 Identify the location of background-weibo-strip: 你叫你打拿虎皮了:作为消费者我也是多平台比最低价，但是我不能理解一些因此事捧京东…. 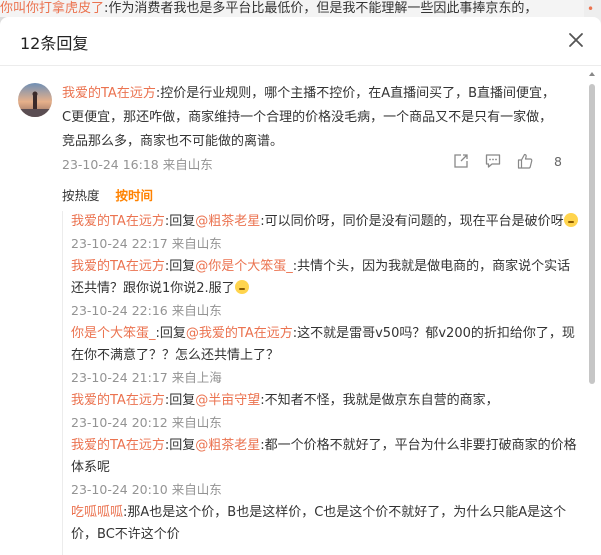
(300, 8).